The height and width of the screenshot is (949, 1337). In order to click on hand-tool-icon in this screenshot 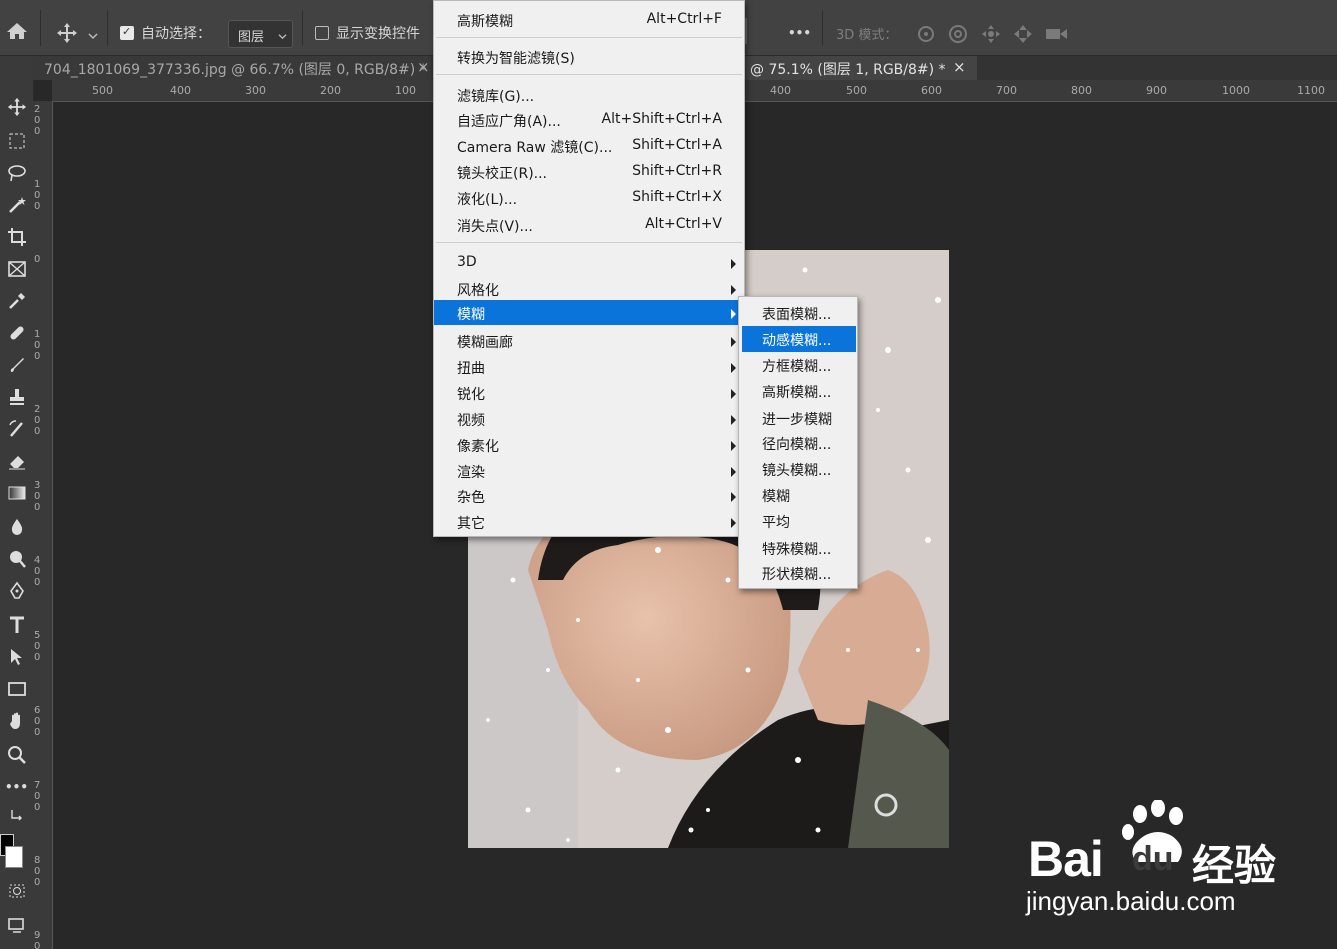, I will do `click(16, 721)`.